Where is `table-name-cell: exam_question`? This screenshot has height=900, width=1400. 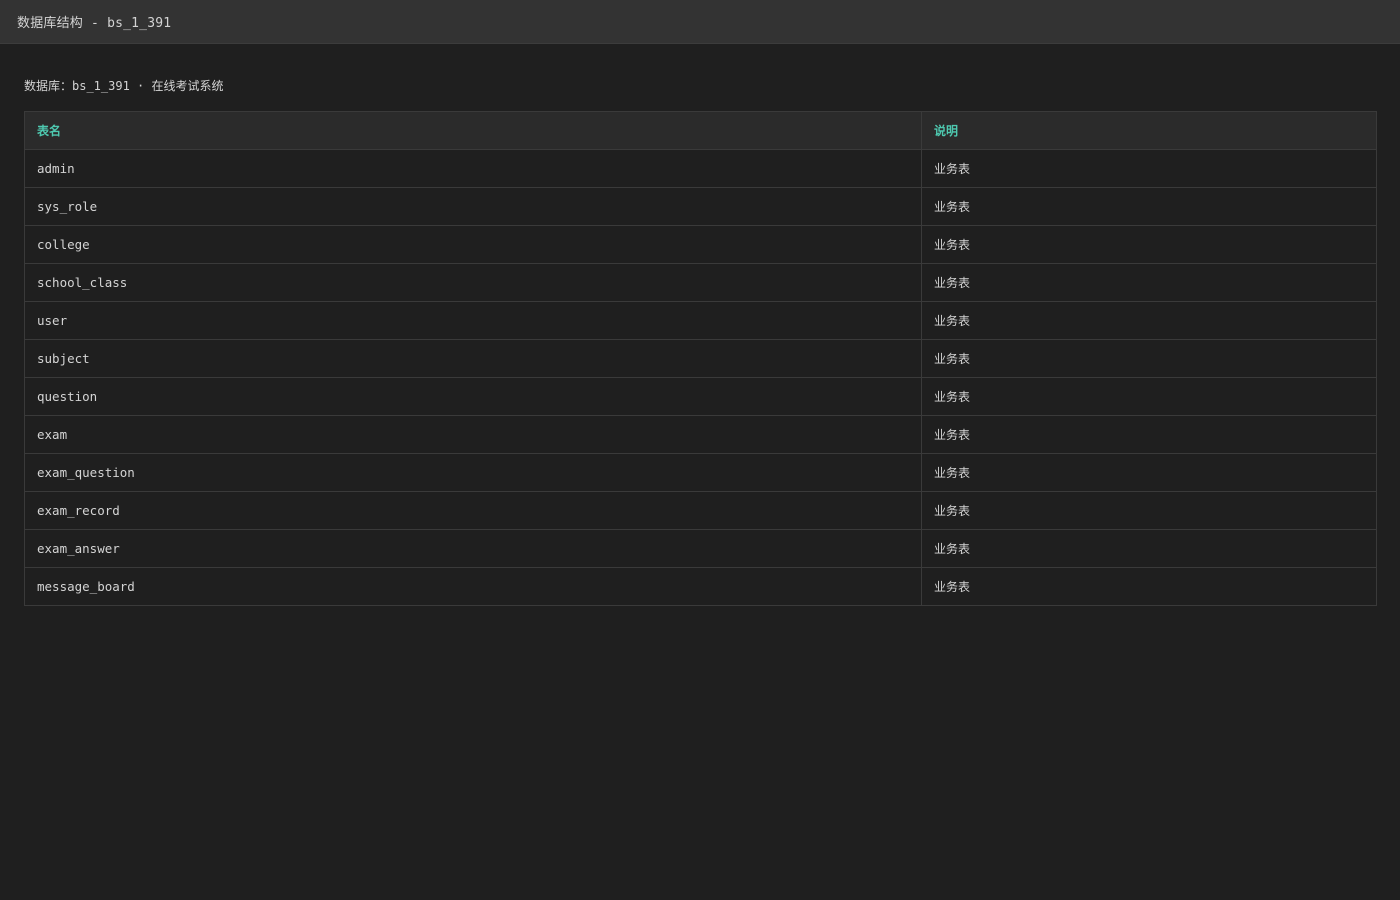 table-name-cell: exam_question is located at coordinates (473, 472).